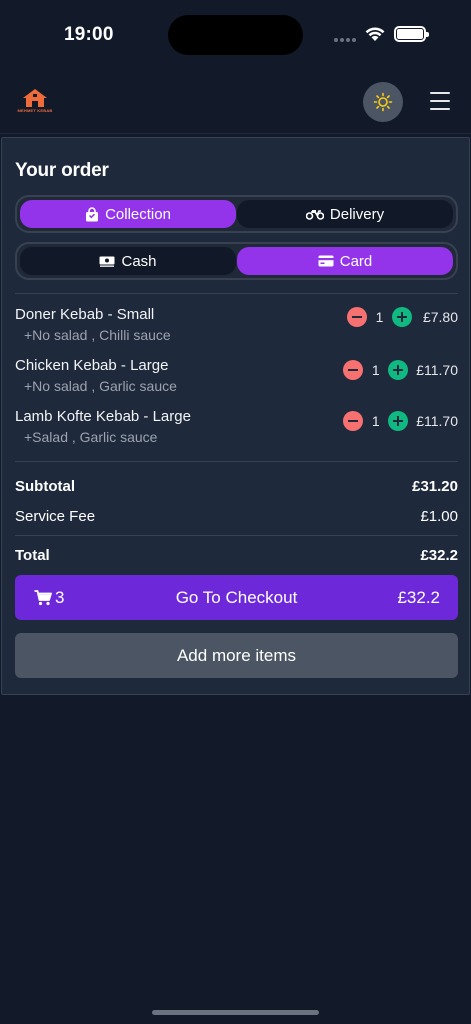 The height and width of the screenshot is (1024, 471). I want to click on checkout-button: 3 Go To Checkout £32.2, so click(236, 597).